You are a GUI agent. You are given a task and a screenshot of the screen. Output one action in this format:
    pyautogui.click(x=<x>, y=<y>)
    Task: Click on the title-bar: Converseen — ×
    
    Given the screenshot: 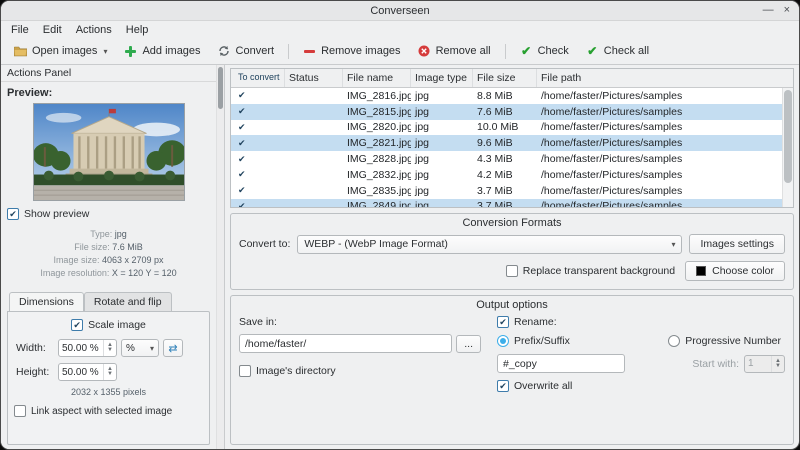 What is the action you would take?
    pyautogui.click(x=400, y=11)
    